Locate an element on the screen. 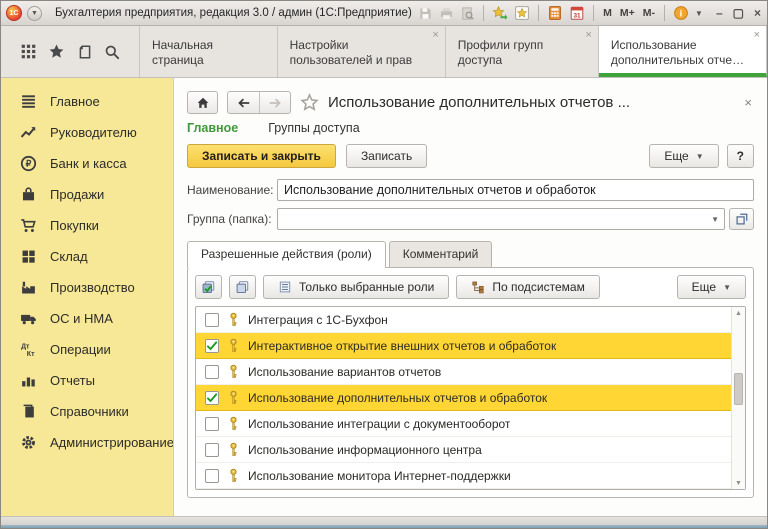 The image size is (768, 529). app-tab-2: Профили групп доступа × is located at coordinates (522, 51).